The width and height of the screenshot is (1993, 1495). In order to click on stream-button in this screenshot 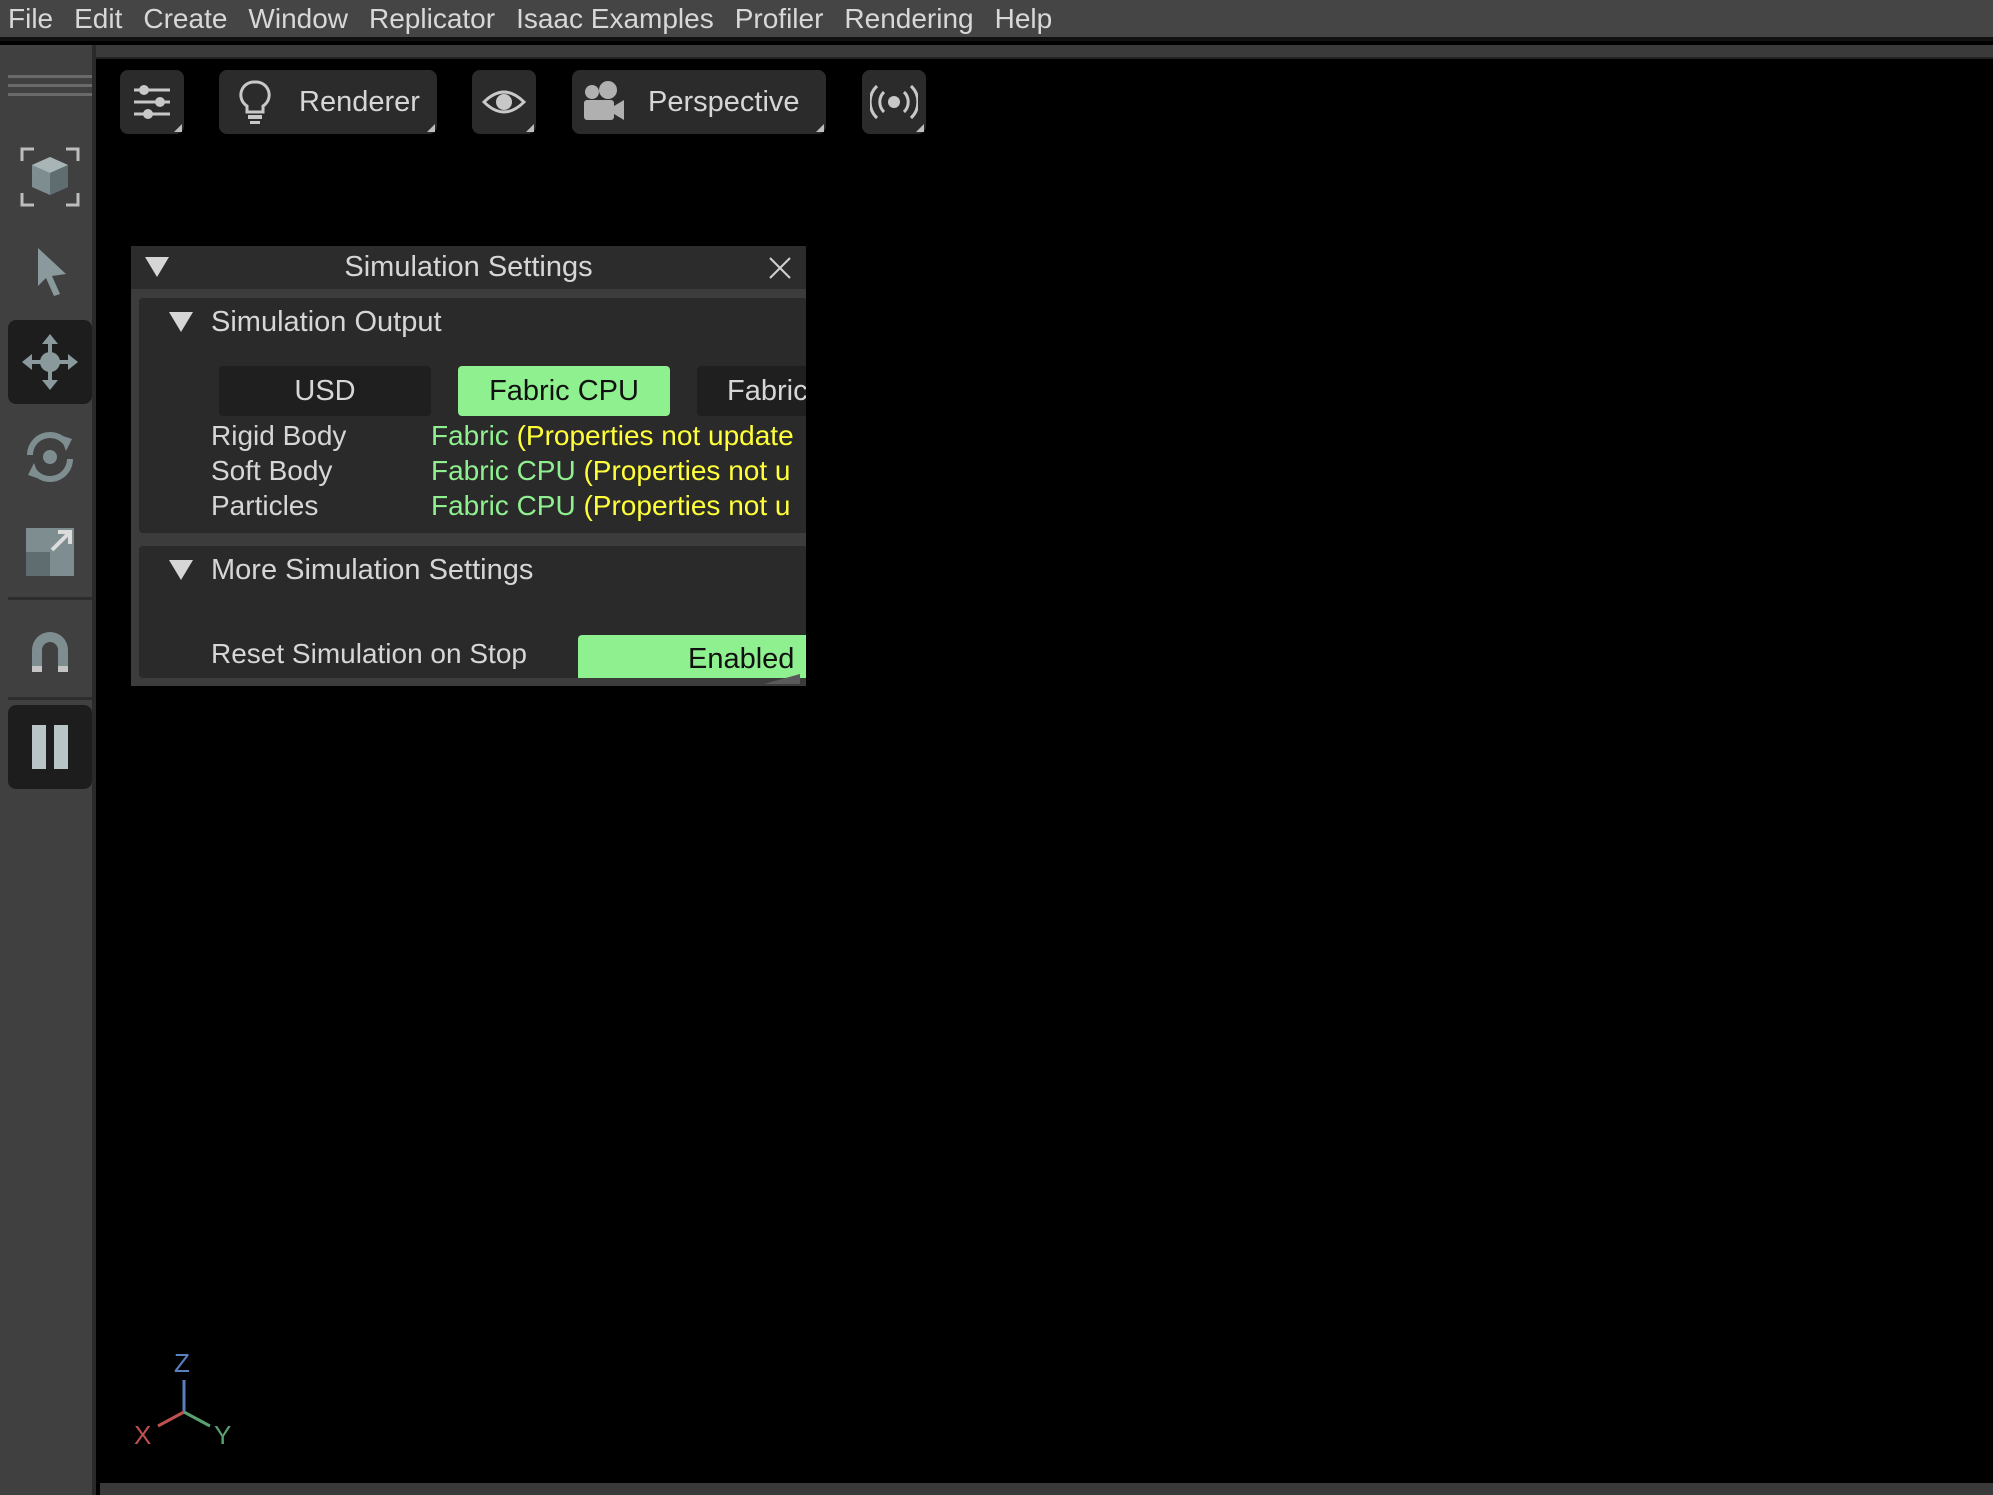, I will do `click(894, 102)`.